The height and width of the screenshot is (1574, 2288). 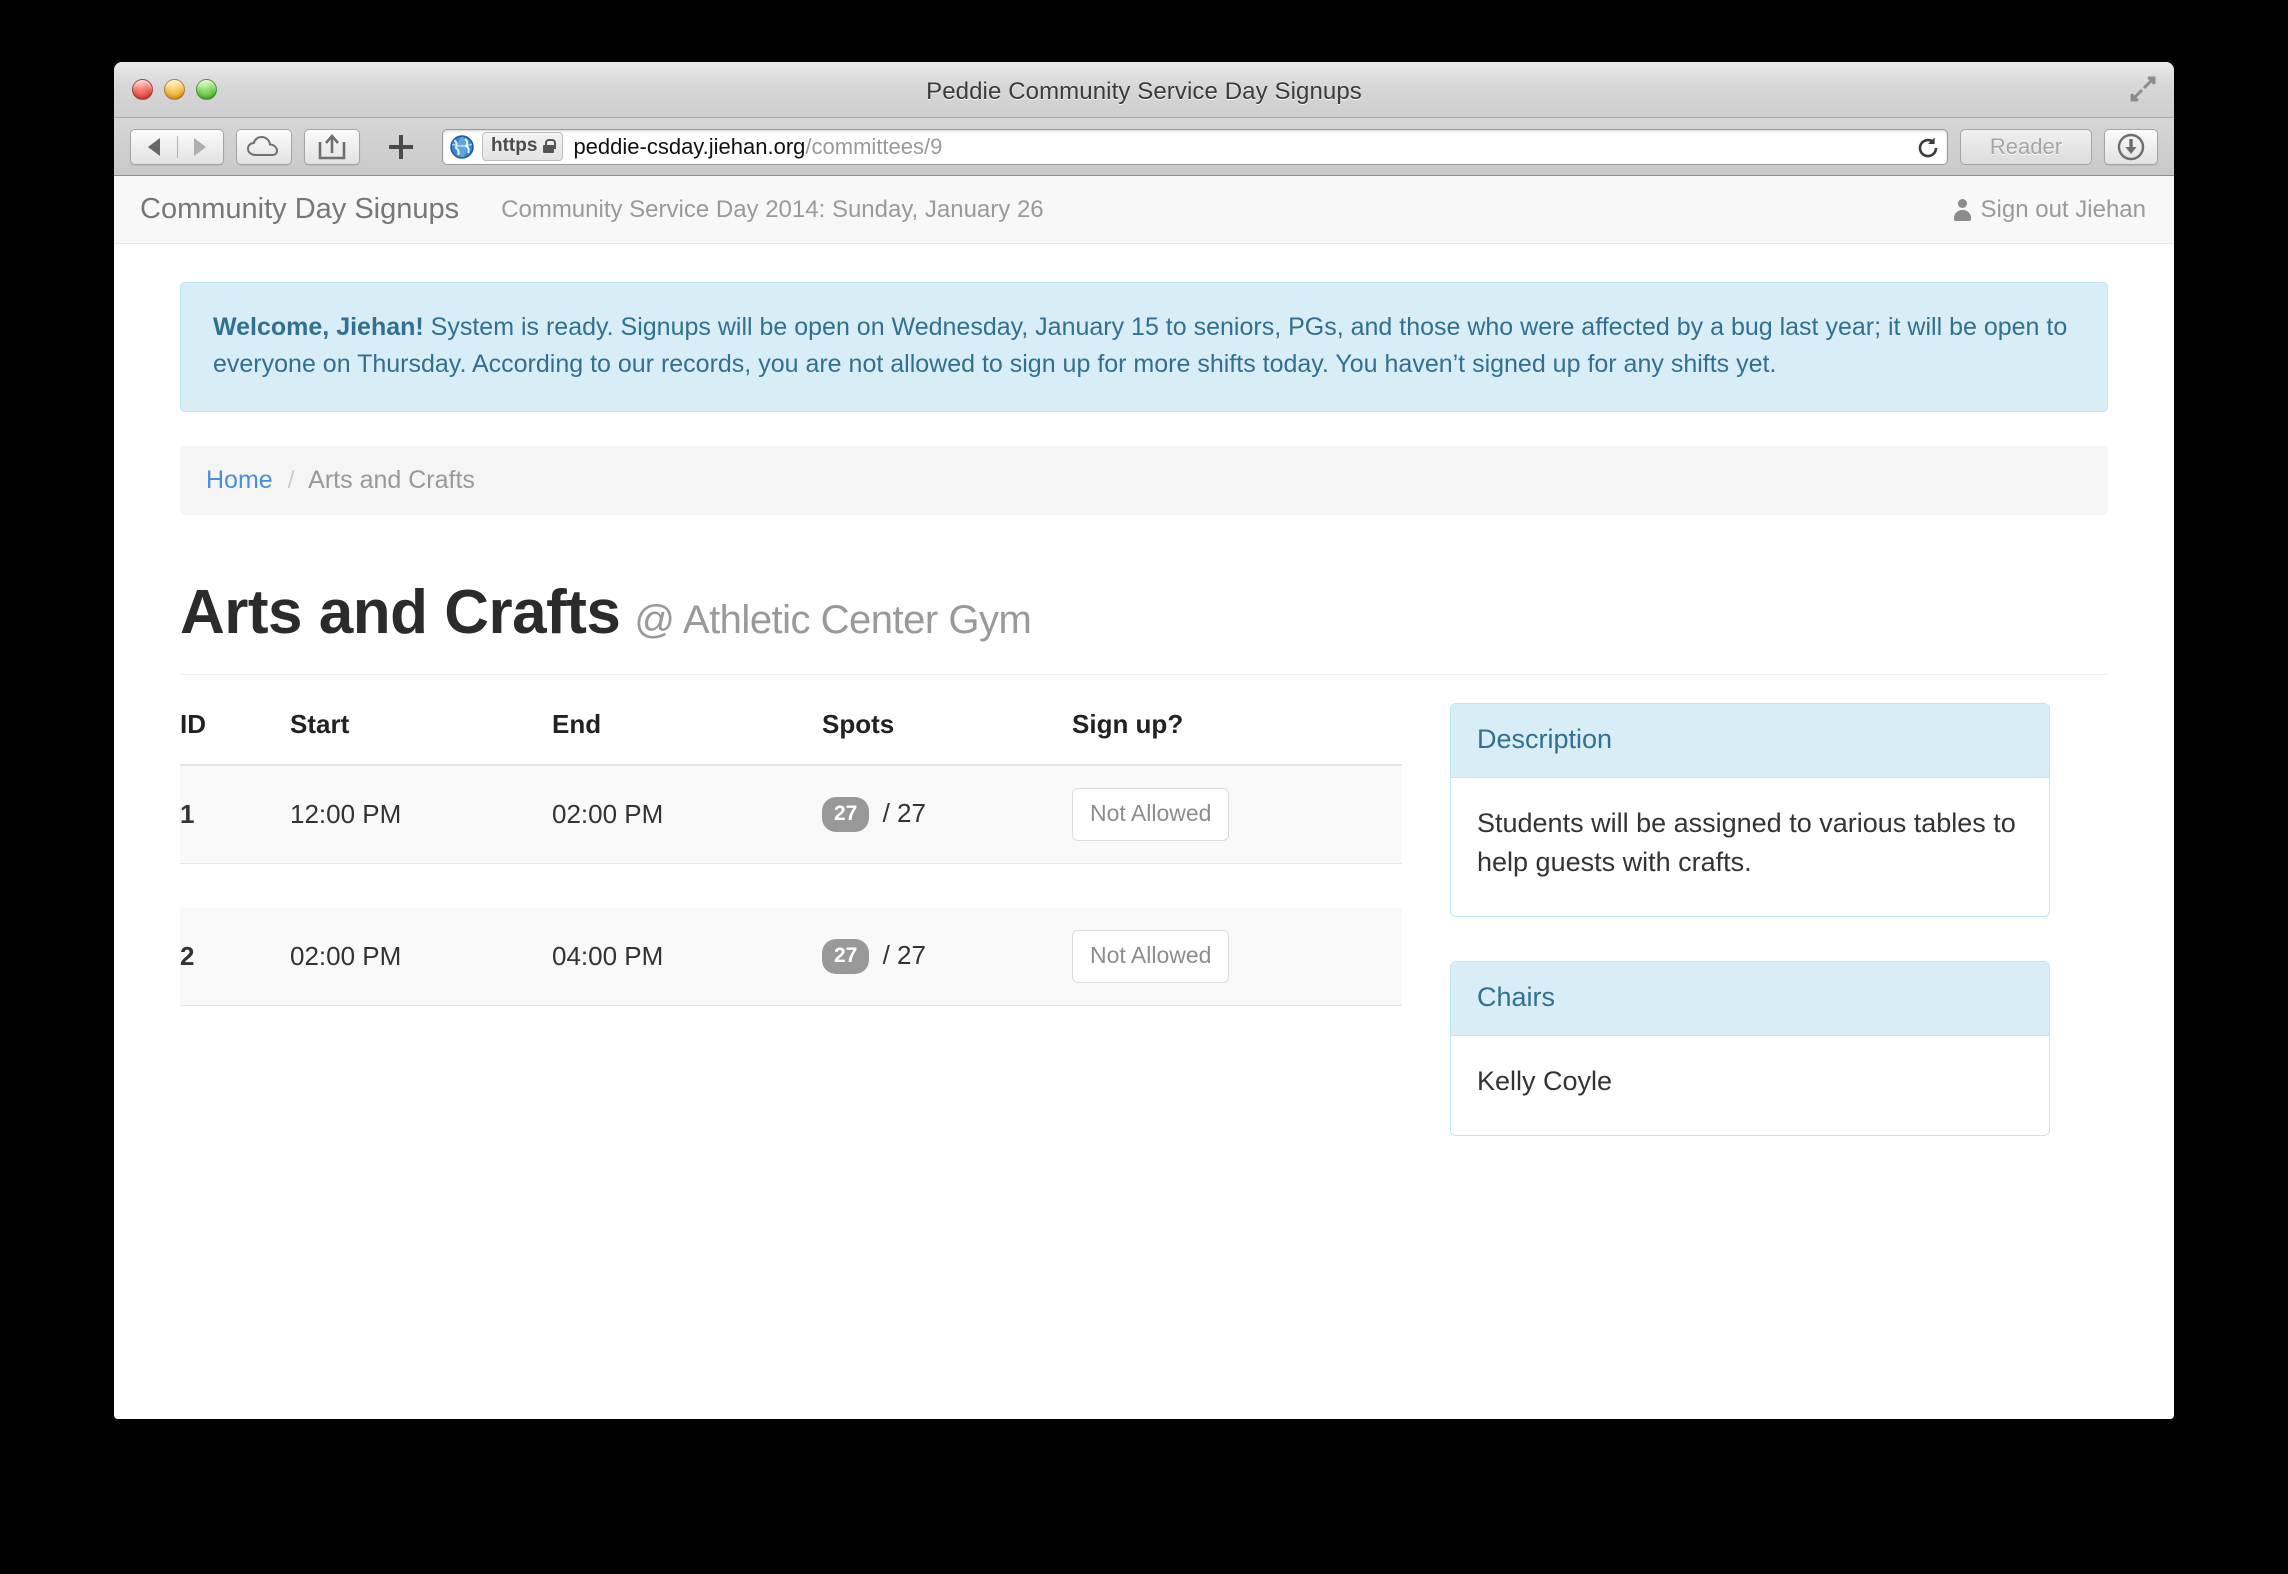 What do you see at coordinates (1545, 1080) in the screenshot?
I see `chairs-panel-body: Kelly Coyle` at bounding box center [1545, 1080].